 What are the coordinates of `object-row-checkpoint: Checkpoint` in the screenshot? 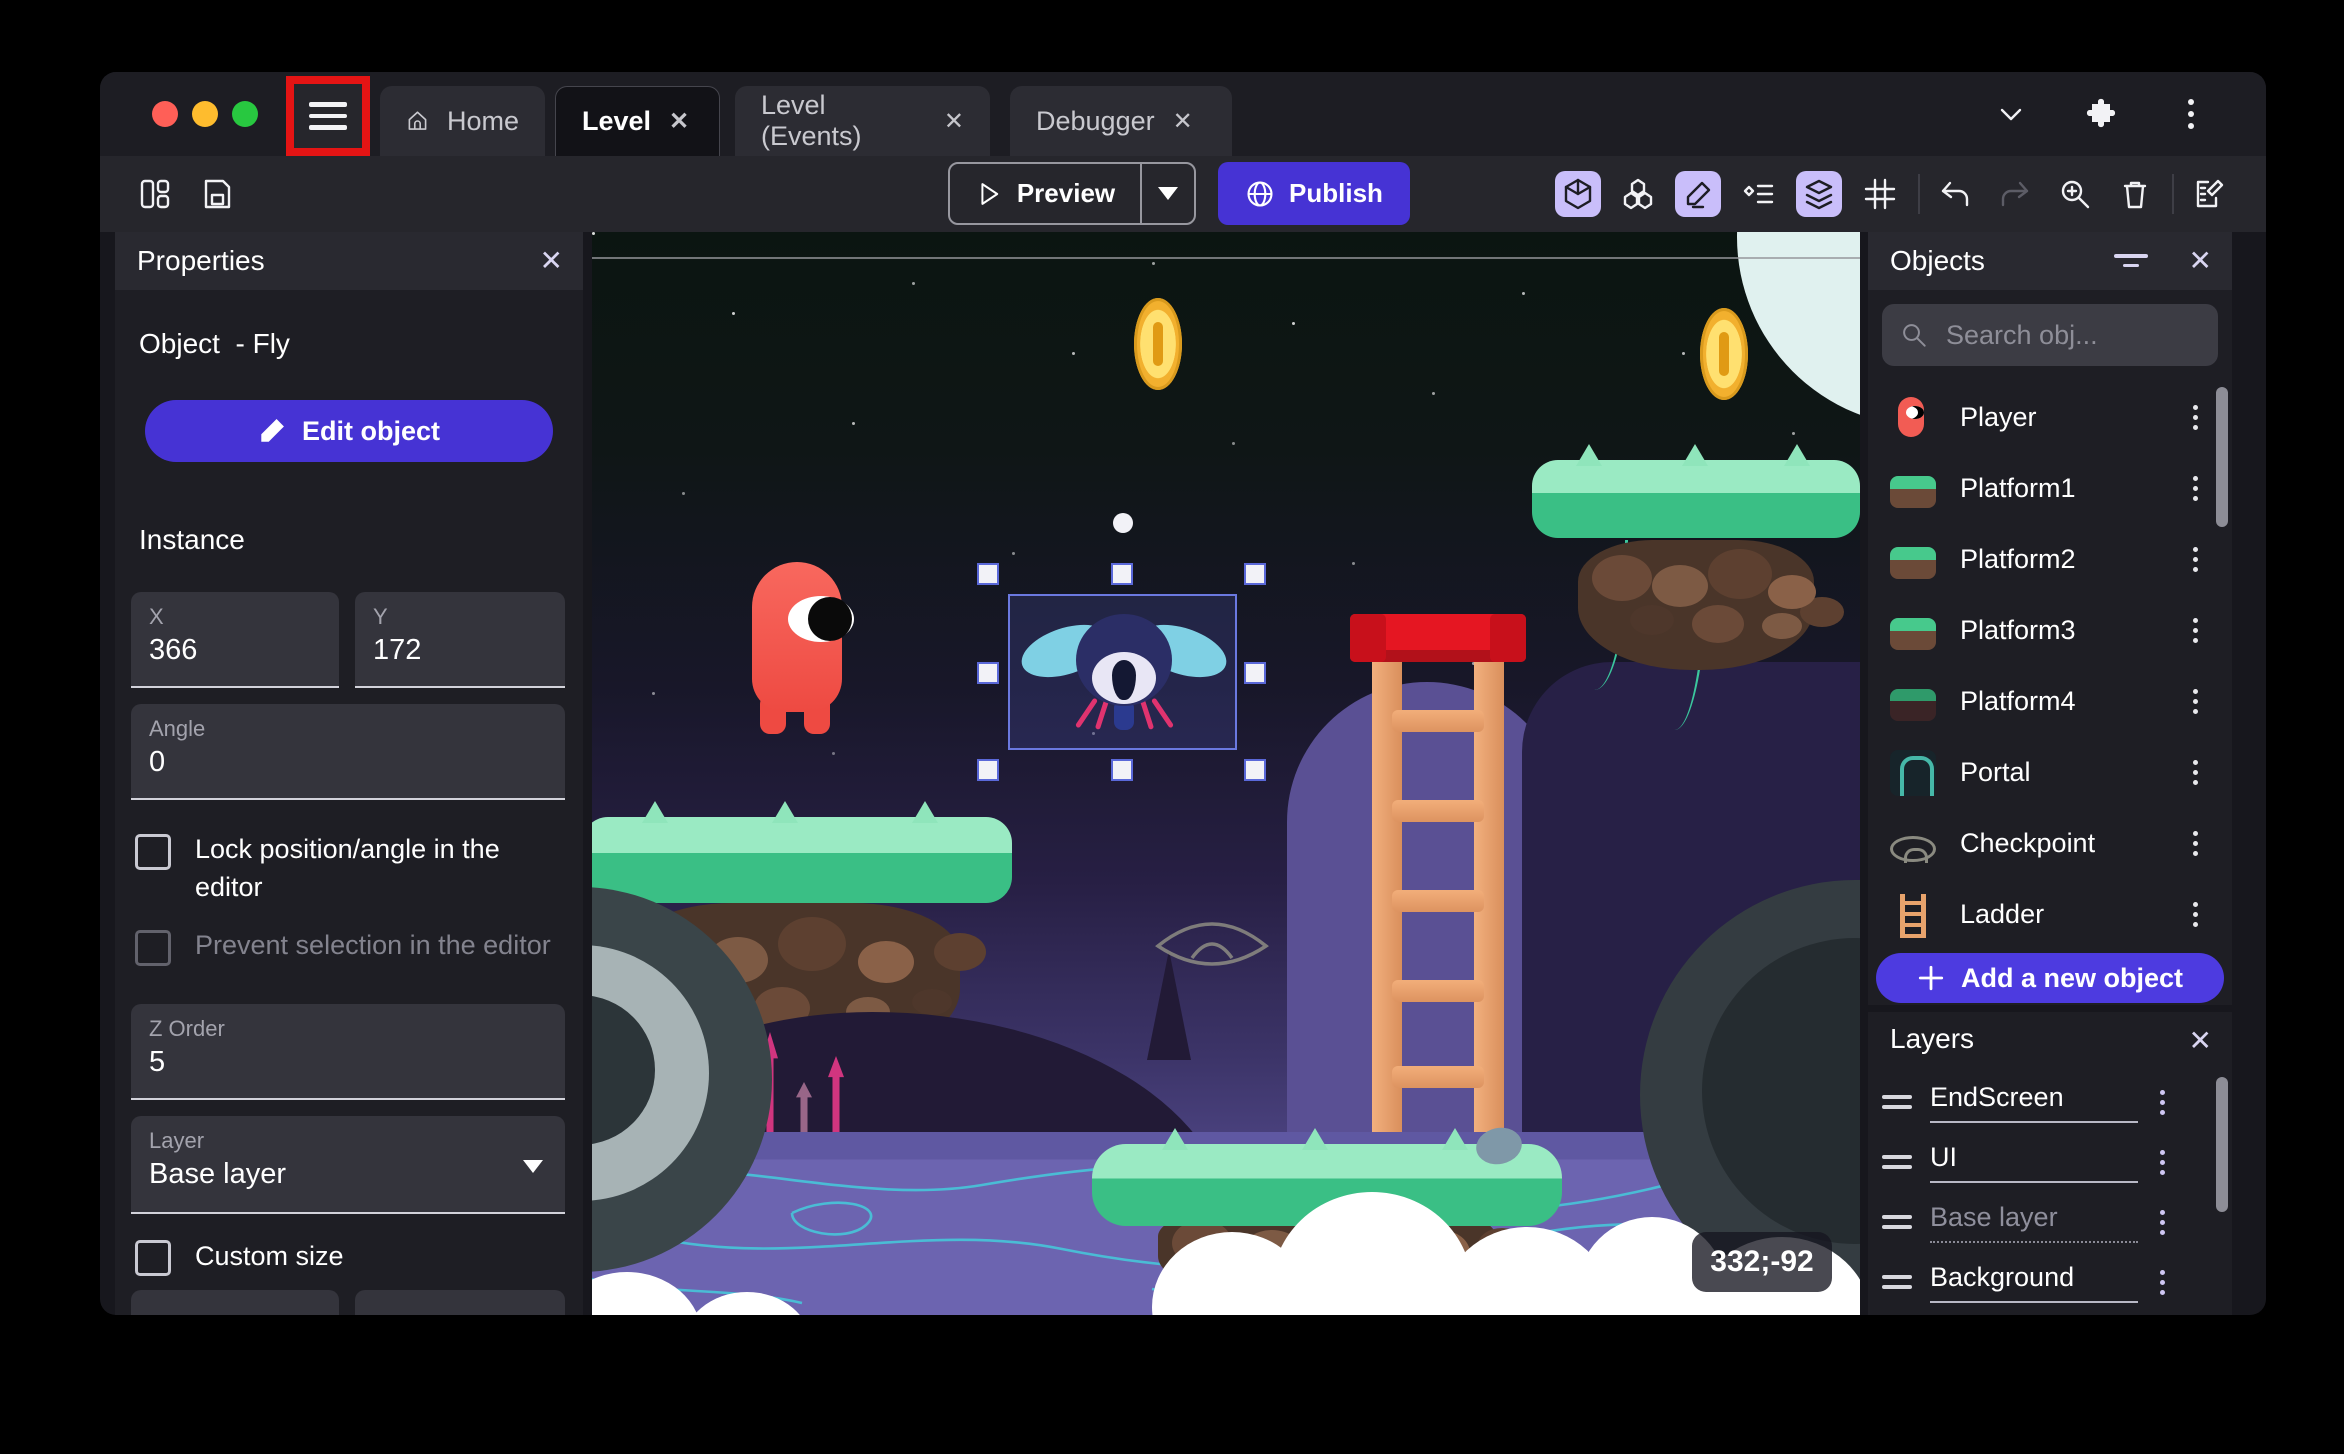 It's located at (2042, 843).